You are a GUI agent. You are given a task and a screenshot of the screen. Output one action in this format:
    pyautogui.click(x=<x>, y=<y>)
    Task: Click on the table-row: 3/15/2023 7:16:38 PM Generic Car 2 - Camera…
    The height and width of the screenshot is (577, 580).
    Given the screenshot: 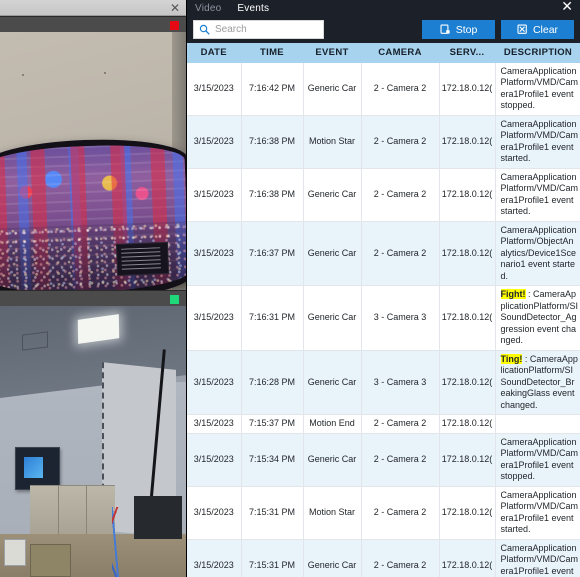 What is the action you would take?
    pyautogui.click(x=383, y=195)
    